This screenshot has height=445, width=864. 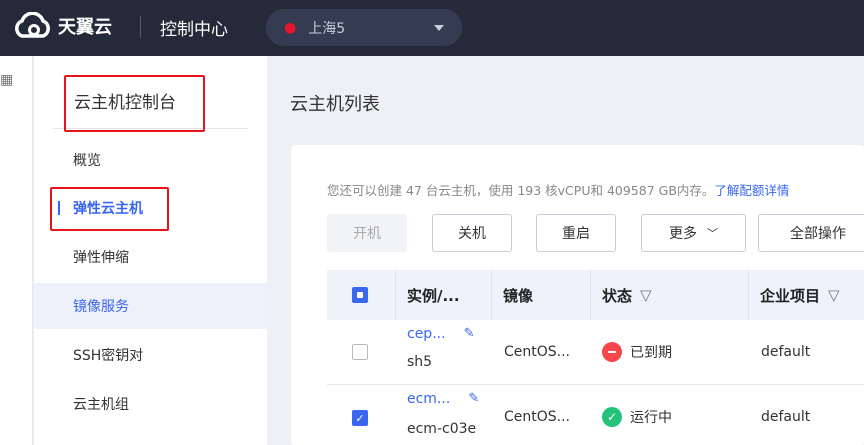 What do you see at coordinates (150, 355) in the screenshot?
I see `sidebar-item-ssh-keys: SSH密钥对` at bounding box center [150, 355].